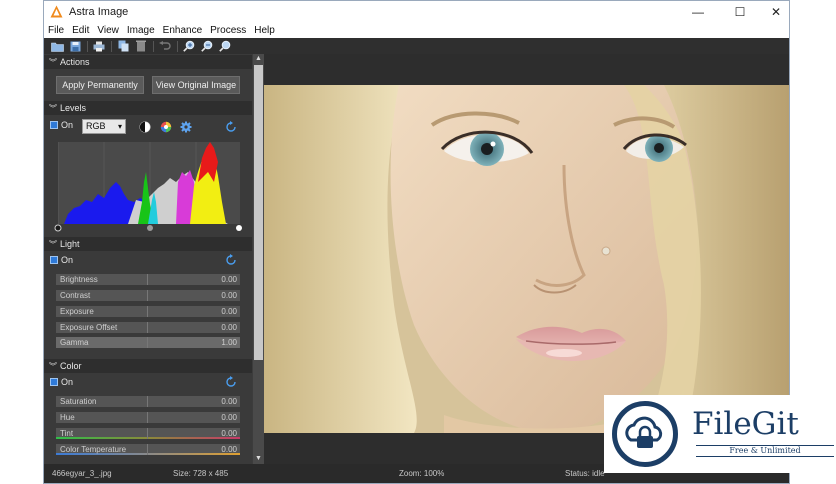 Image resolution: width=836 pixels, height=484 pixels. I want to click on copy-icon, so click(123, 46).